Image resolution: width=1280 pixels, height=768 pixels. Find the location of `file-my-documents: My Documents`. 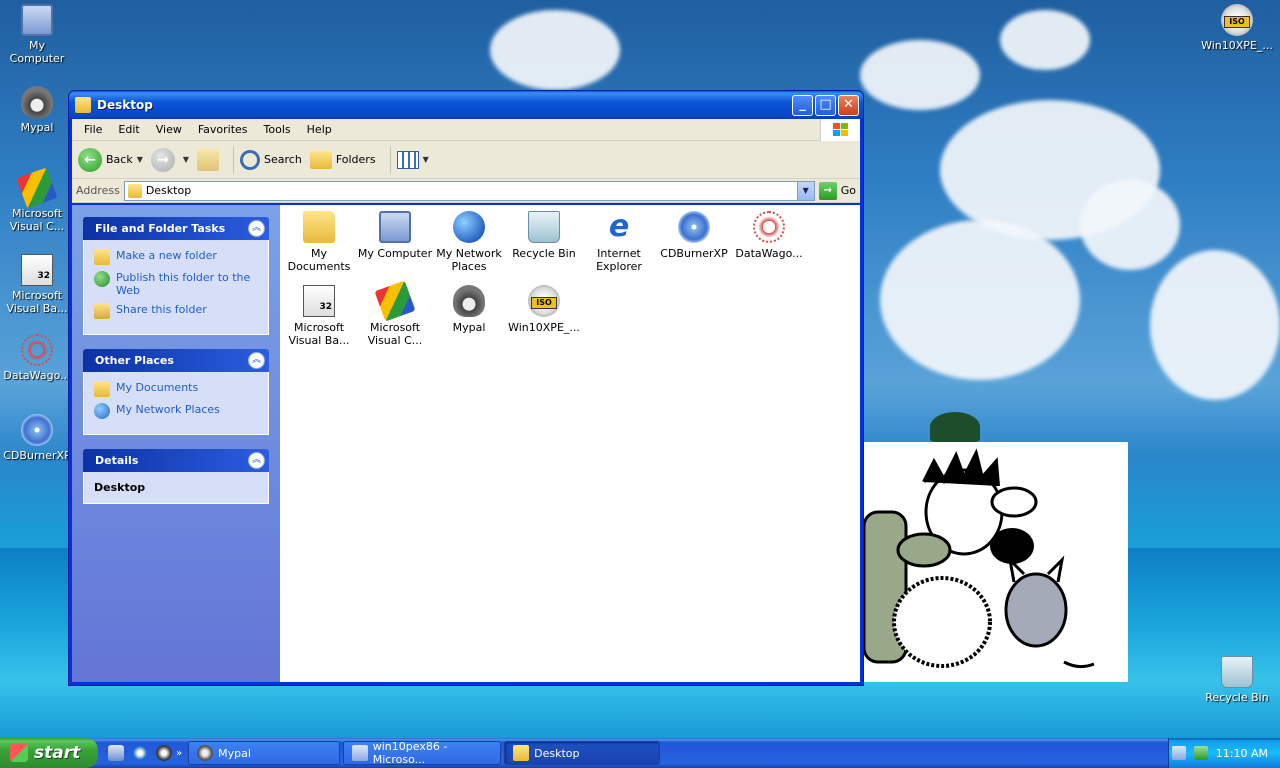

file-my-documents: My Documents is located at coordinates (319, 242).